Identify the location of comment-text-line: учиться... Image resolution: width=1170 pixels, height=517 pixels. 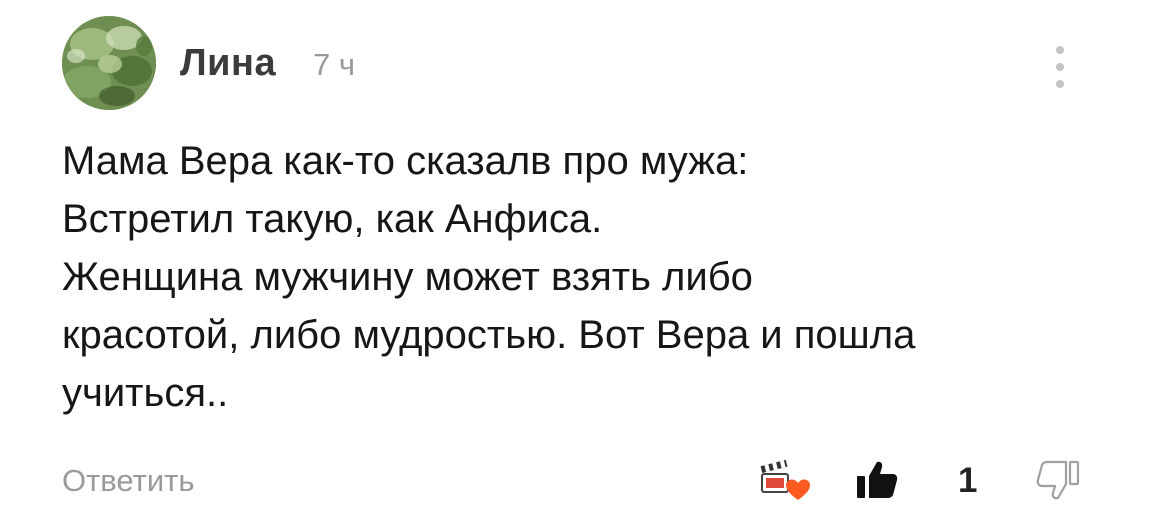
(145, 393).